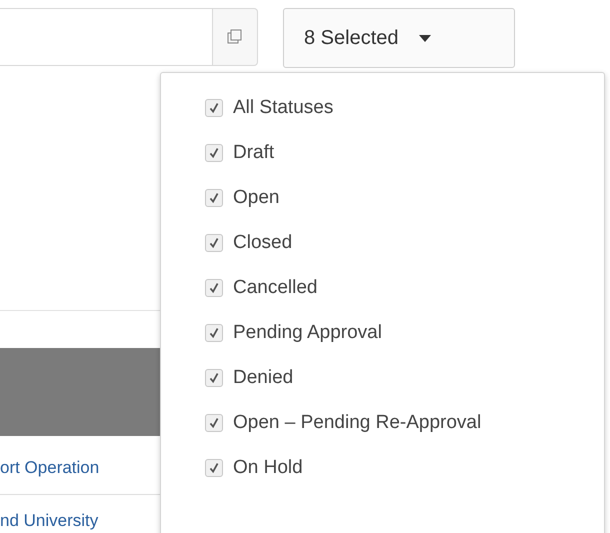  Describe the element at coordinates (382, 377) in the screenshot. I see `status-option: Denied` at that location.